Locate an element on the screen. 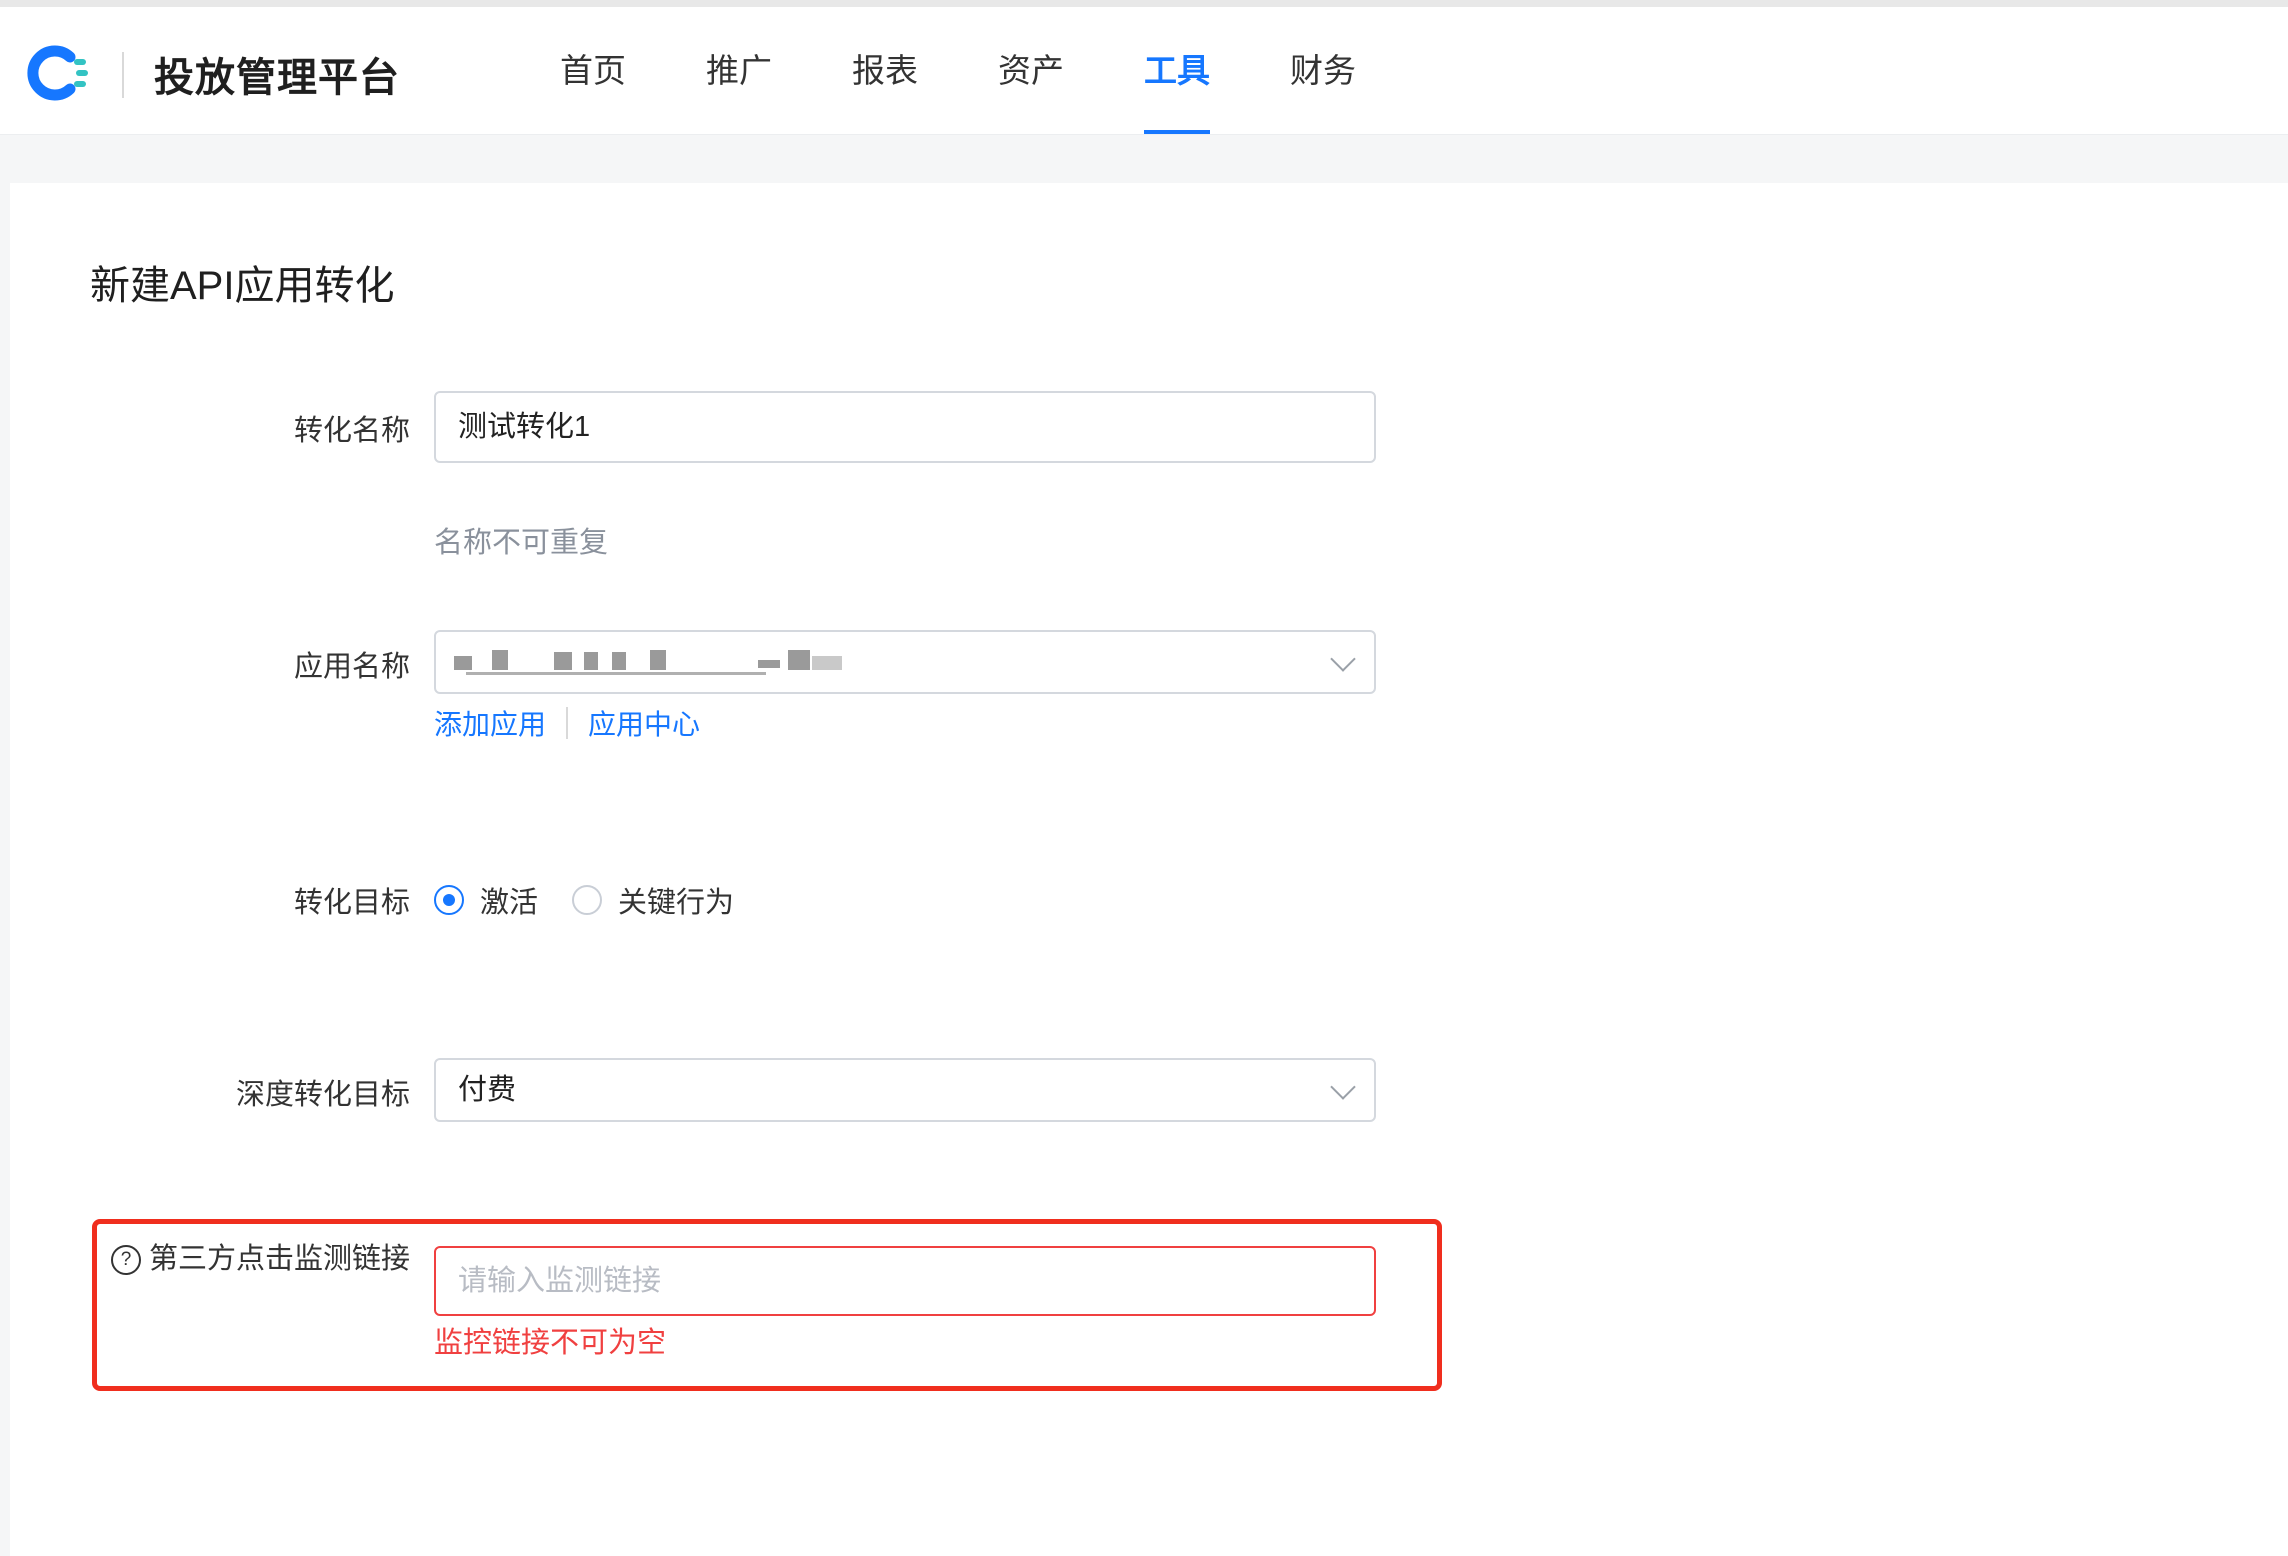 Image resolution: width=2288 pixels, height=1556 pixels. third-party-url-label: ? 第三方点击监测链接 is located at coordinates (255, 1256).